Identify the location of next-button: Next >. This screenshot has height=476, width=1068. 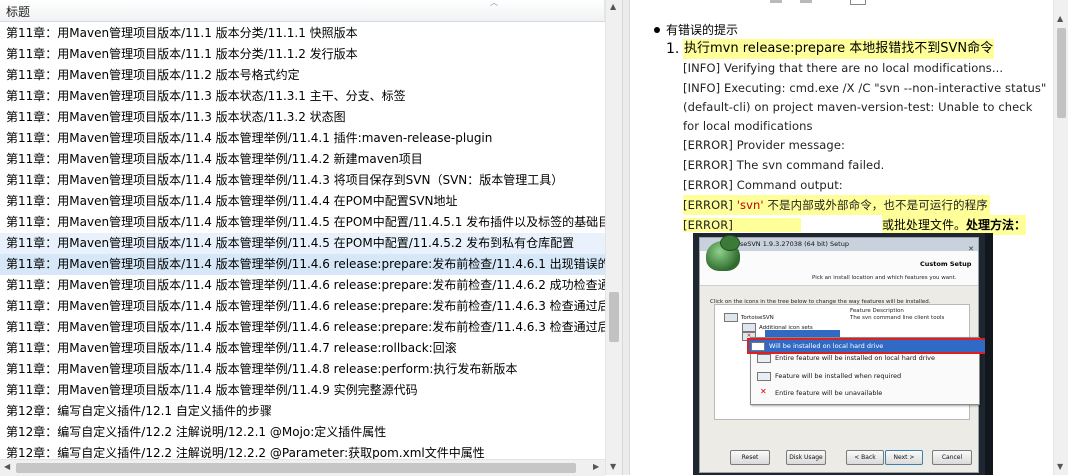
(904, 457).